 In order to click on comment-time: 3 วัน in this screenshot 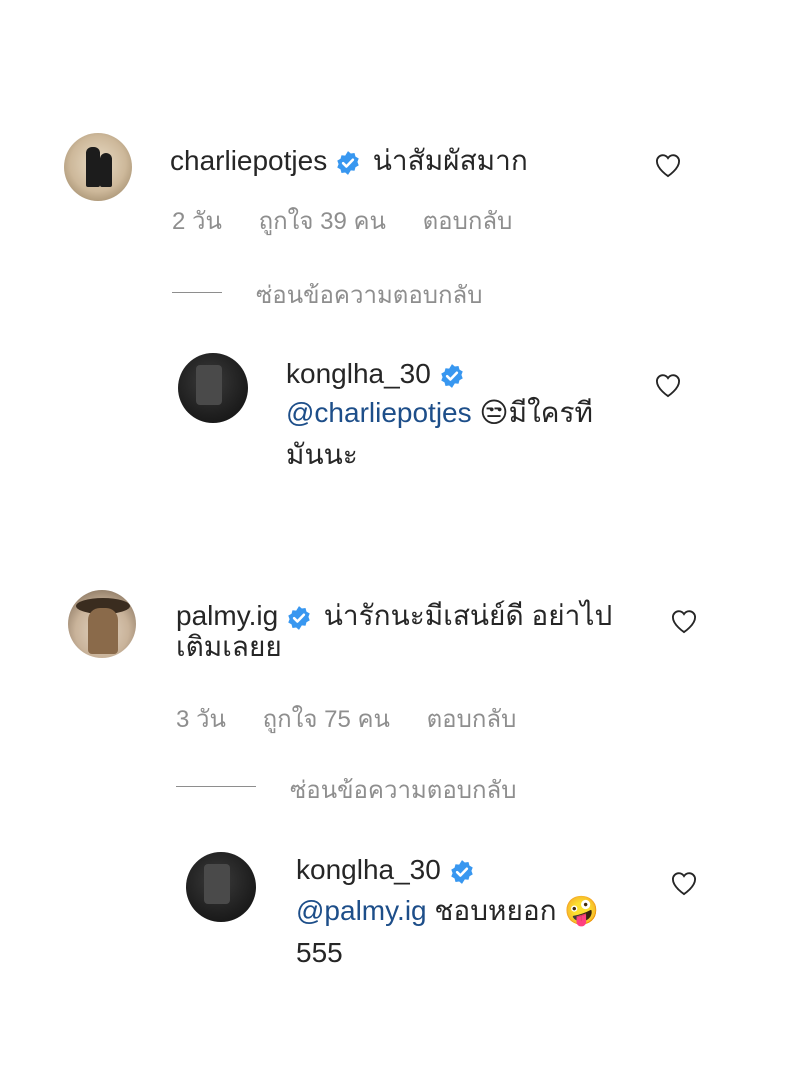, I will do `click(201, 719)`.